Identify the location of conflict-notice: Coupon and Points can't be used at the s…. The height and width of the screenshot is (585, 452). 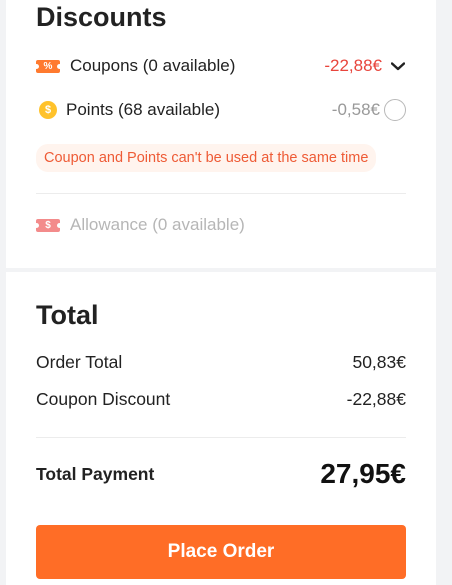
(206, 158).